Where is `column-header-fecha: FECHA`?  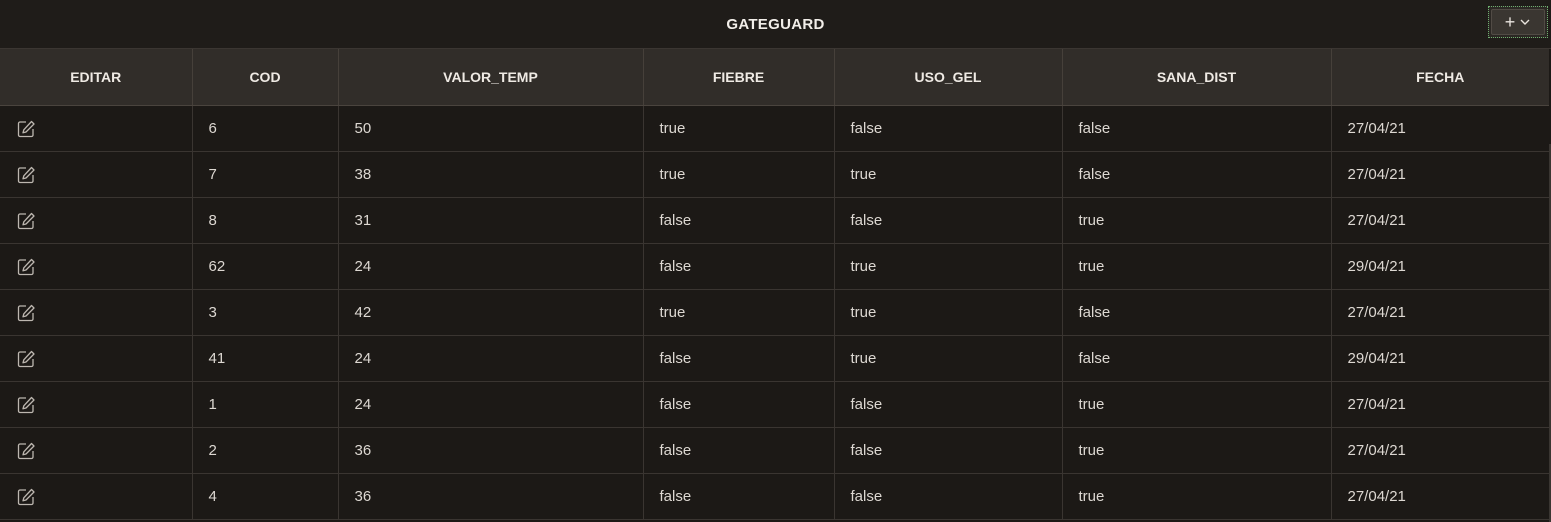 column-header-fecha: FECHA is located at coordinates (1440, 77).